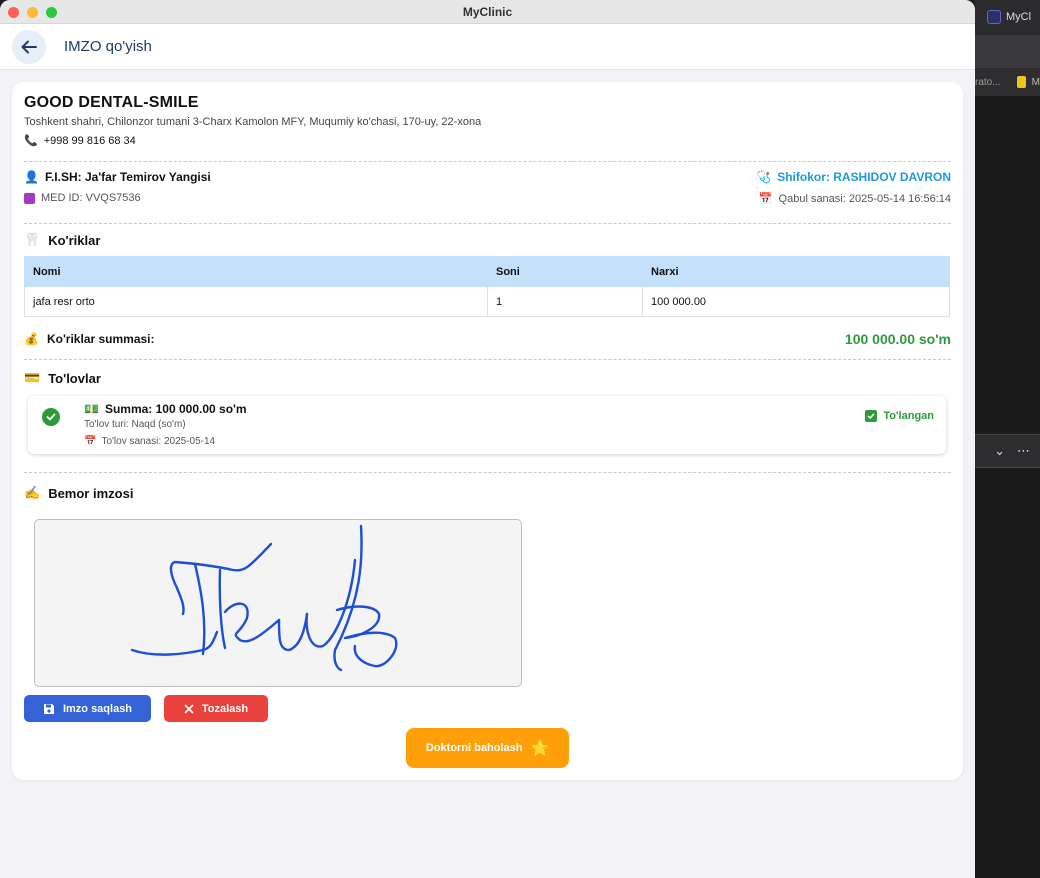 The width and height of the screenshot is (1040, 878). What do you see at coordinates (864, 177) in the screenshot?
I see `doctor-name: Shifokor: RASHIDOV DAVRON` at bounding box center [864, 177].